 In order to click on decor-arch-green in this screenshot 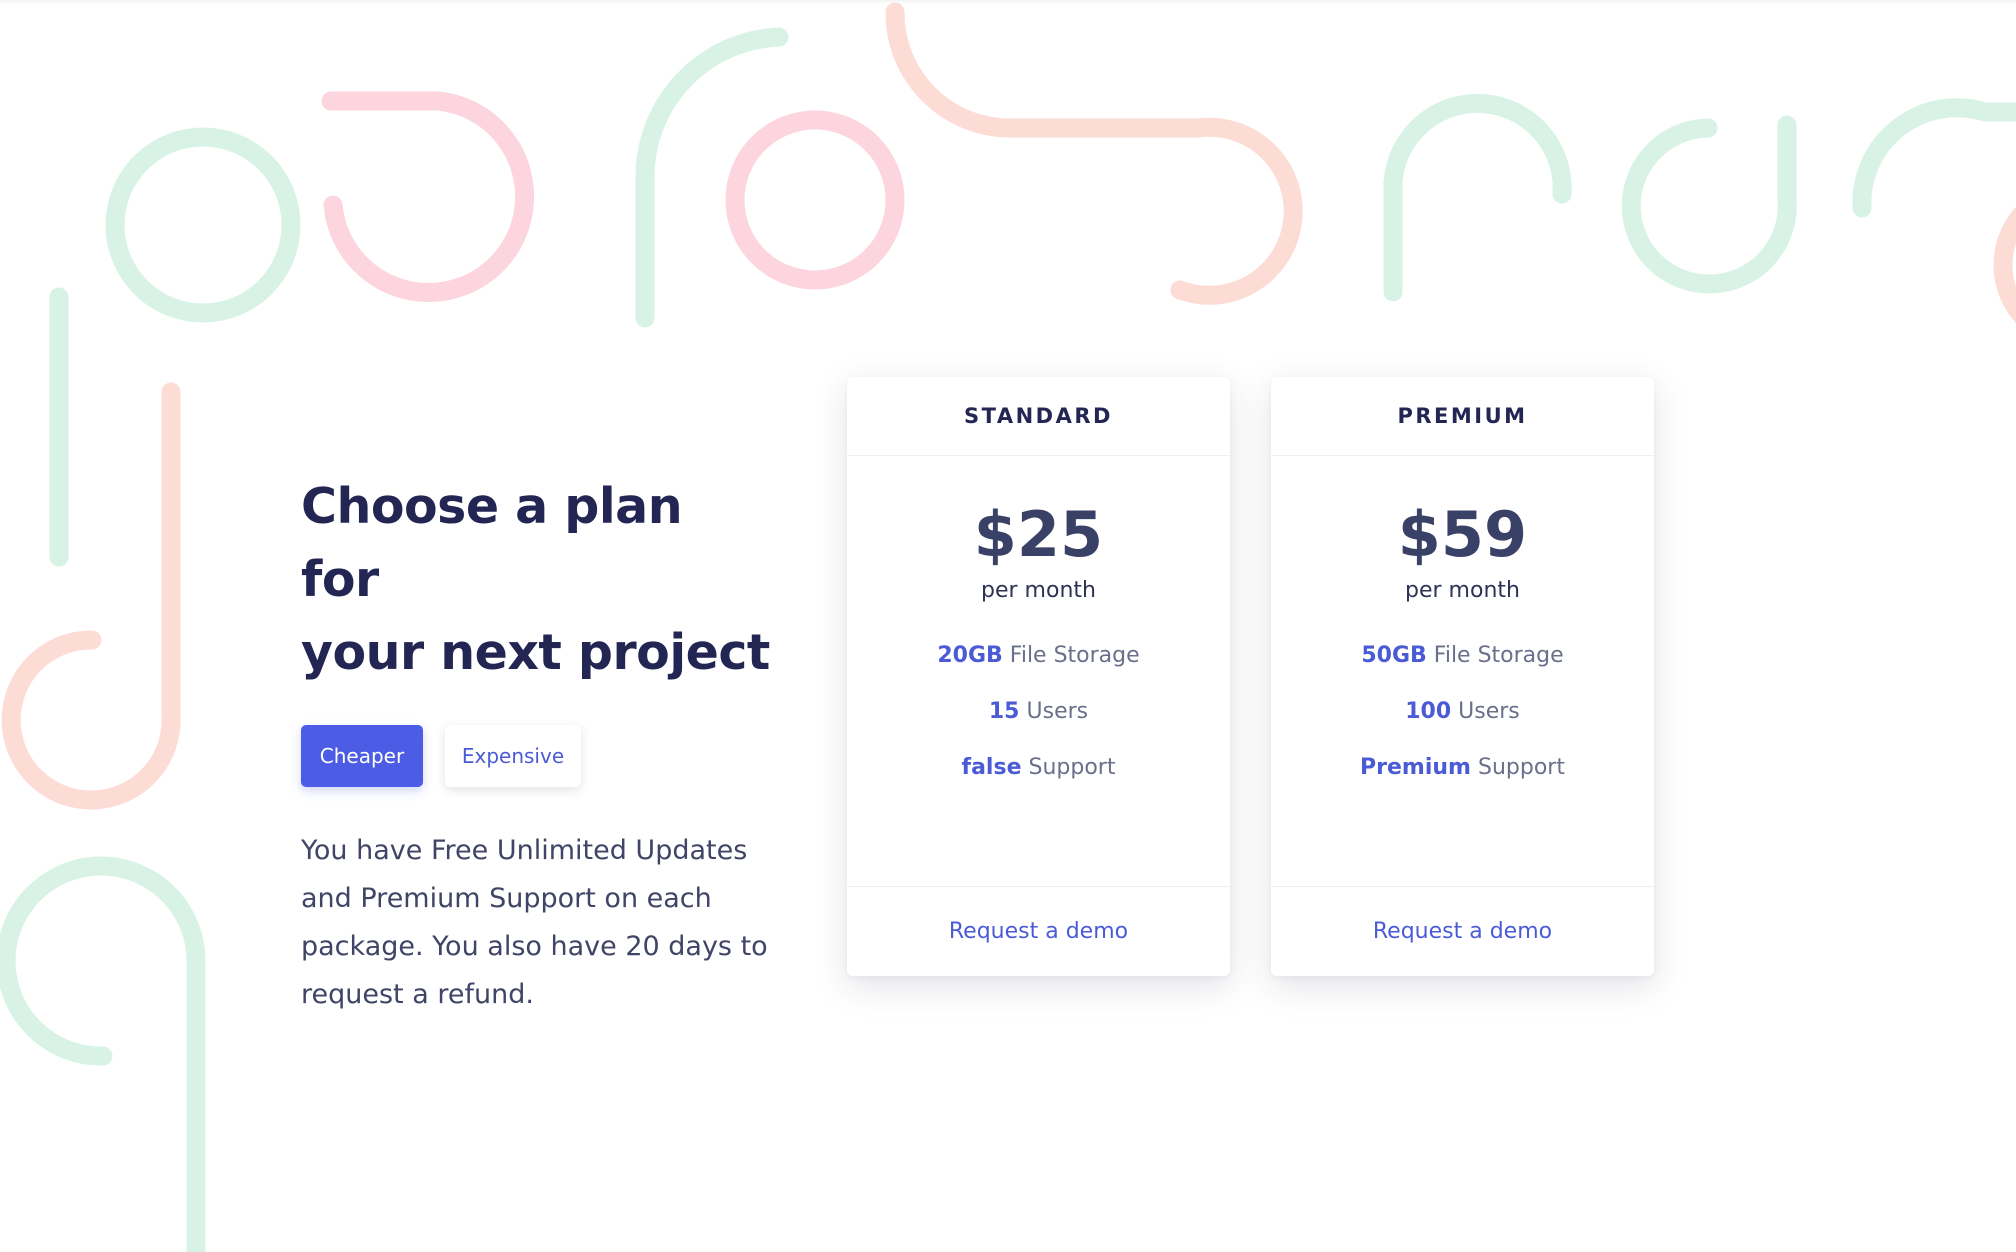, I will do `click(1477, 197)`.